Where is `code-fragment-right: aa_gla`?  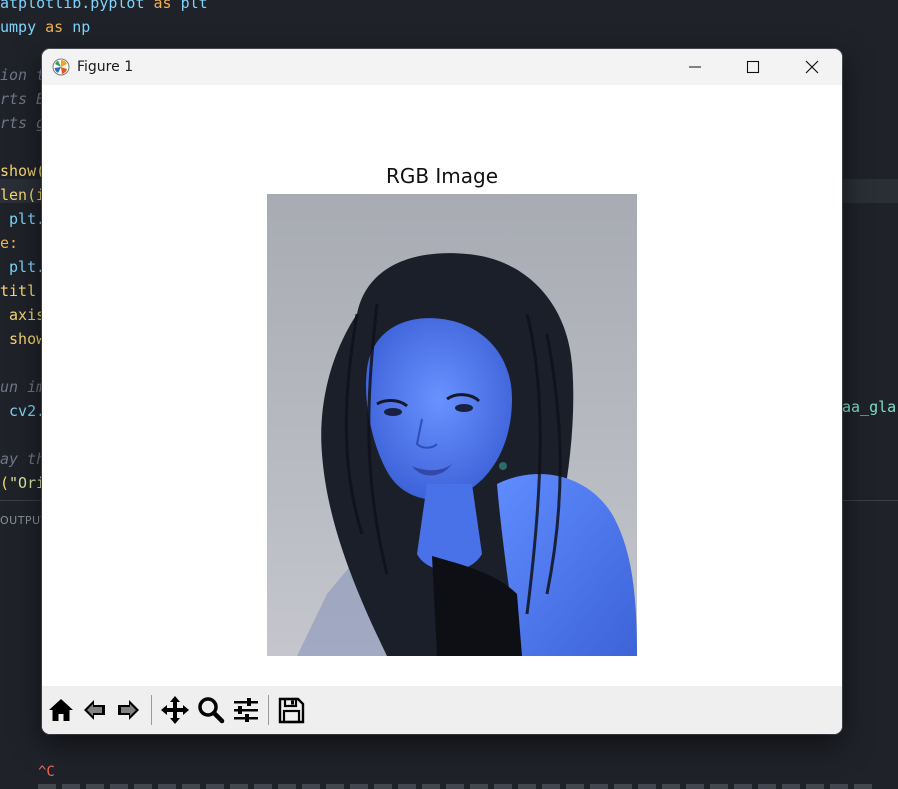
code-fragment-right: aa_gla is located at coordinates (869, 407).